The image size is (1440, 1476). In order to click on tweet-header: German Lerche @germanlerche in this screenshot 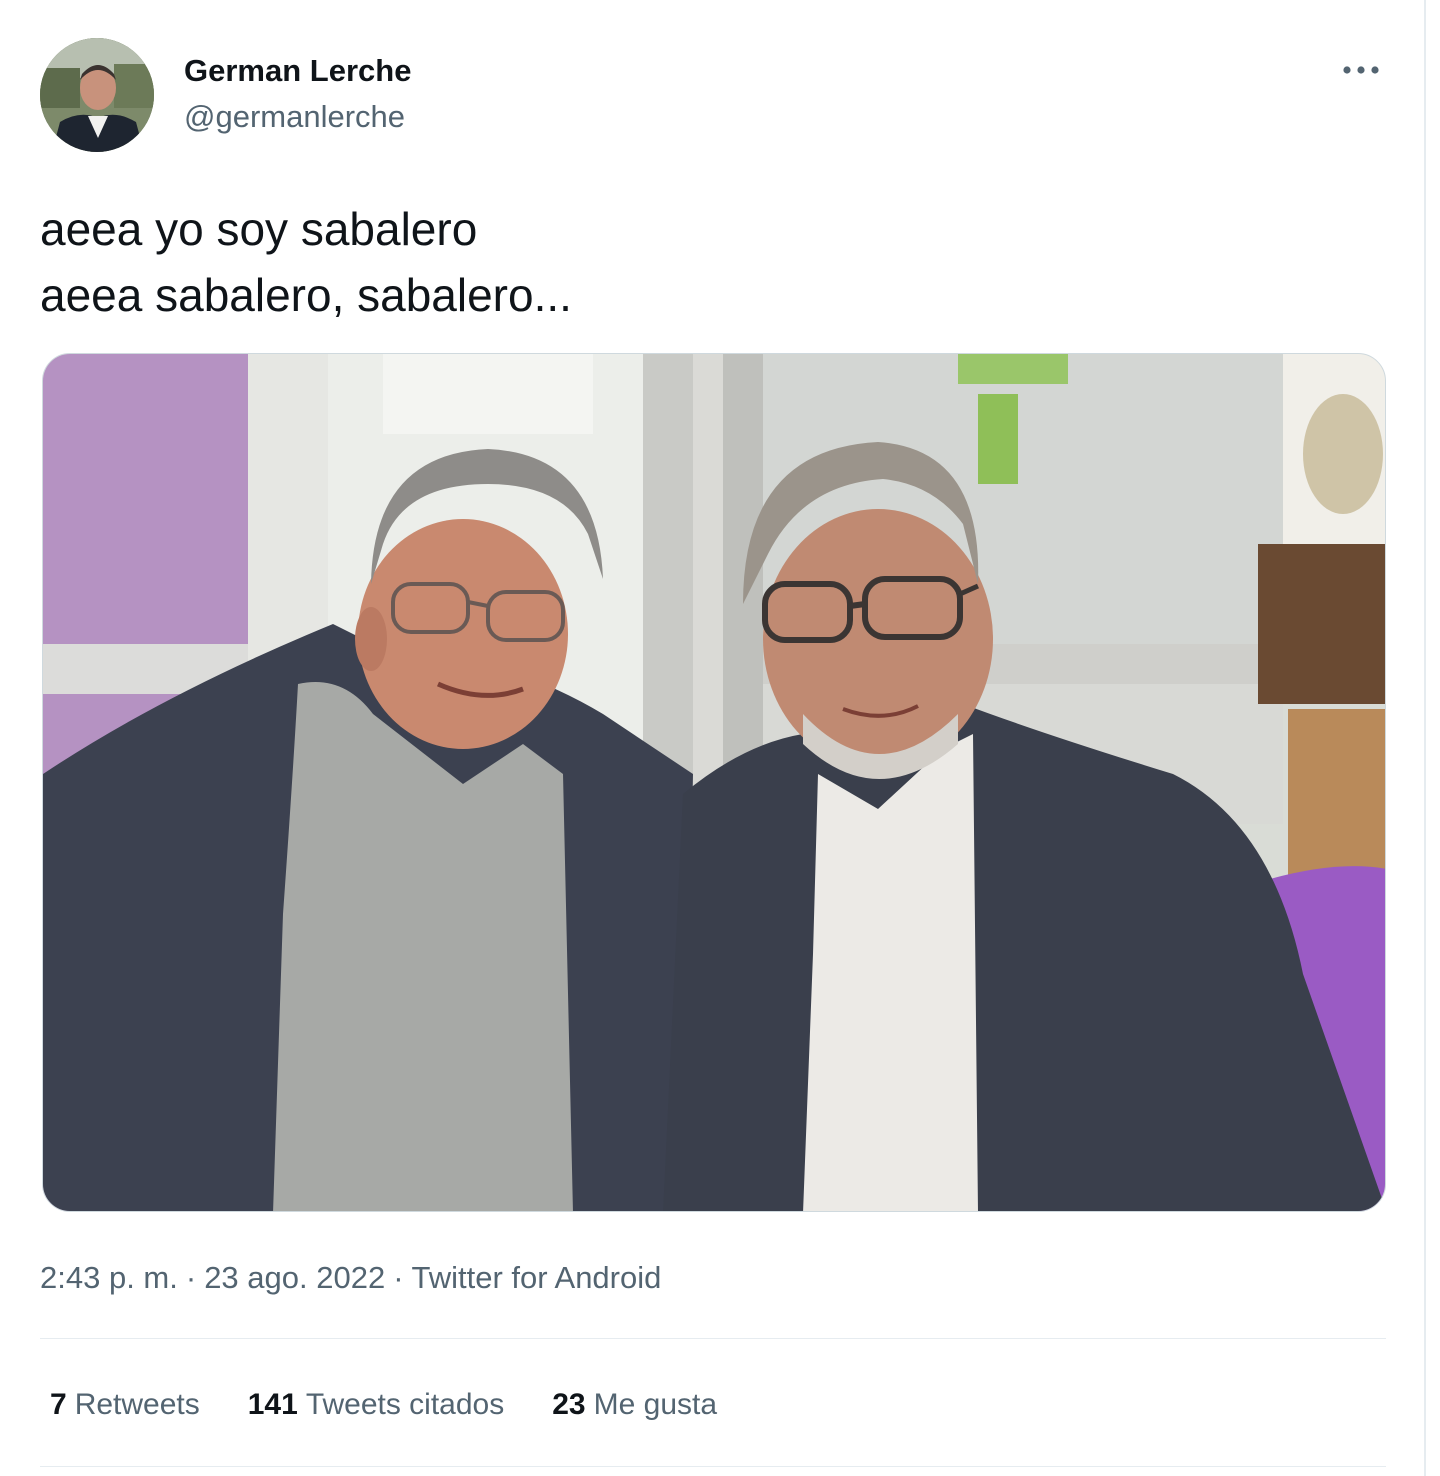, I will do `click(713, 96)`.